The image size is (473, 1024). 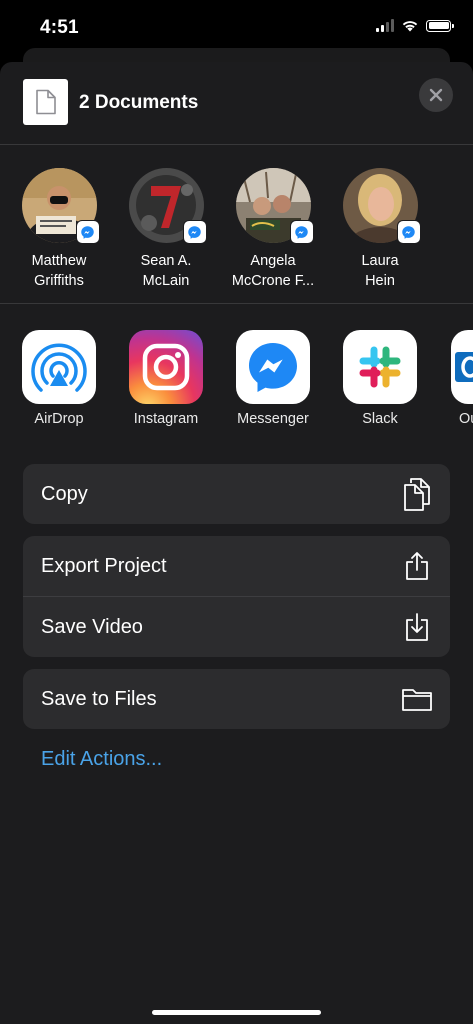 I want to click on action-label: Export Project, so click(x=104, y=566).